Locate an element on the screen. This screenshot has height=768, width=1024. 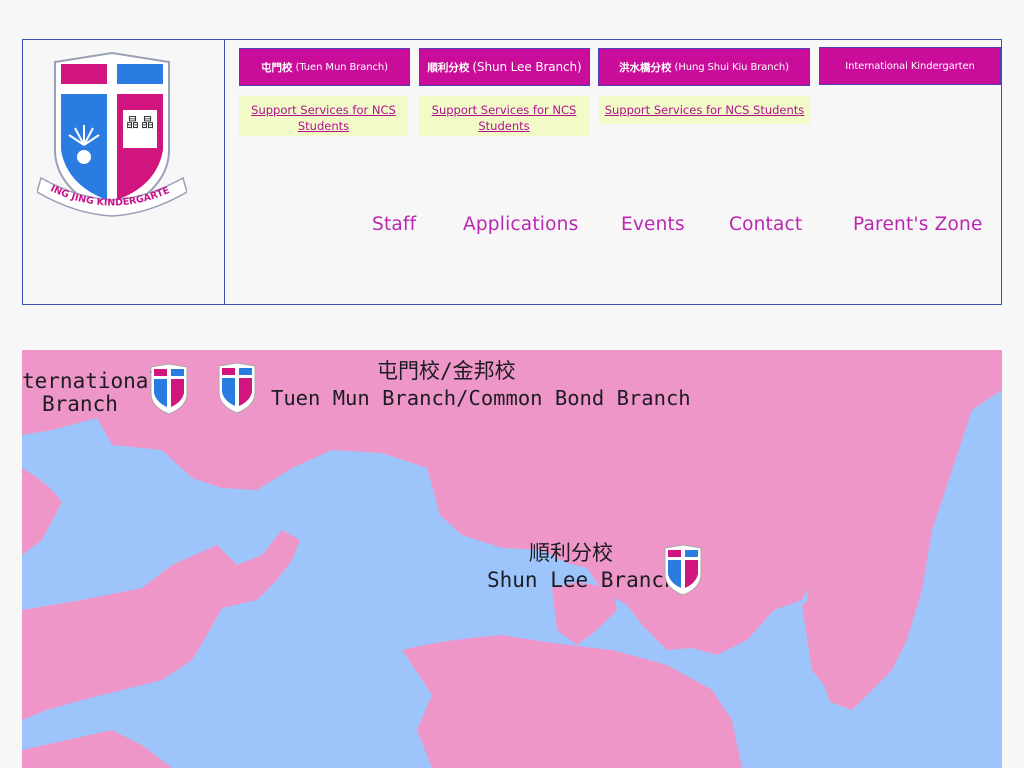
map-label-international-branch: Branch is located at coordinates (80, 404).